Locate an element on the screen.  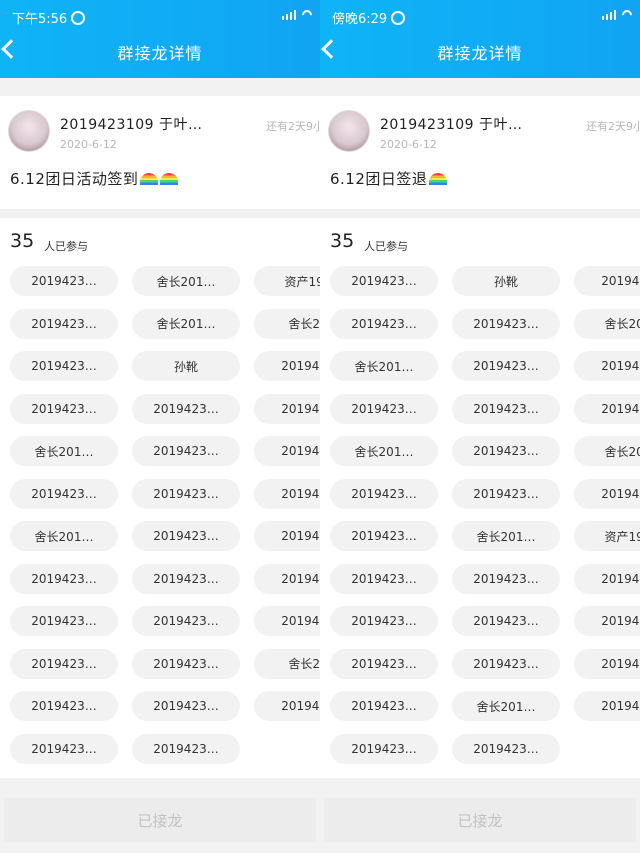
status-time: 下午5:56 is located at coordinates (49, 17).